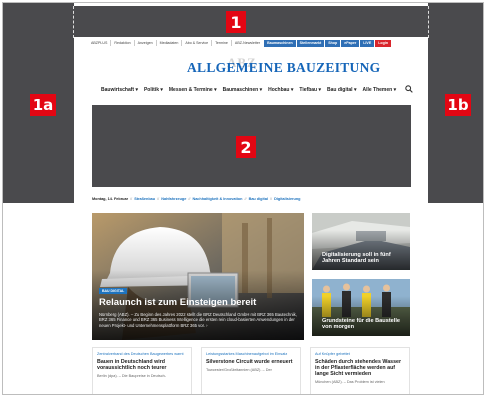 The width and height of the screenshot is (486, 397). I want to click on current-date: Montag, 14. Februar, so click(110, 199).